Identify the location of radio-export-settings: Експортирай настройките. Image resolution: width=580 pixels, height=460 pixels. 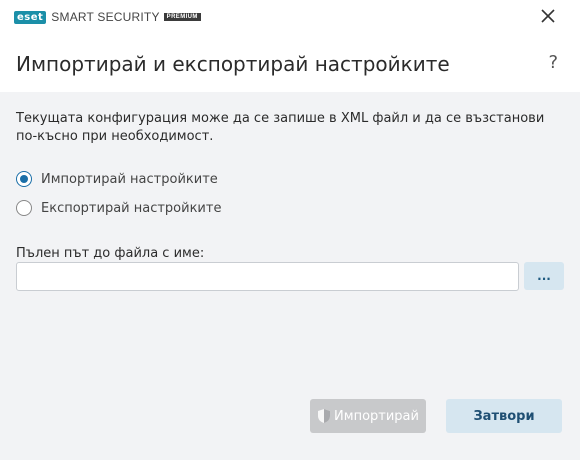
(118, 208).